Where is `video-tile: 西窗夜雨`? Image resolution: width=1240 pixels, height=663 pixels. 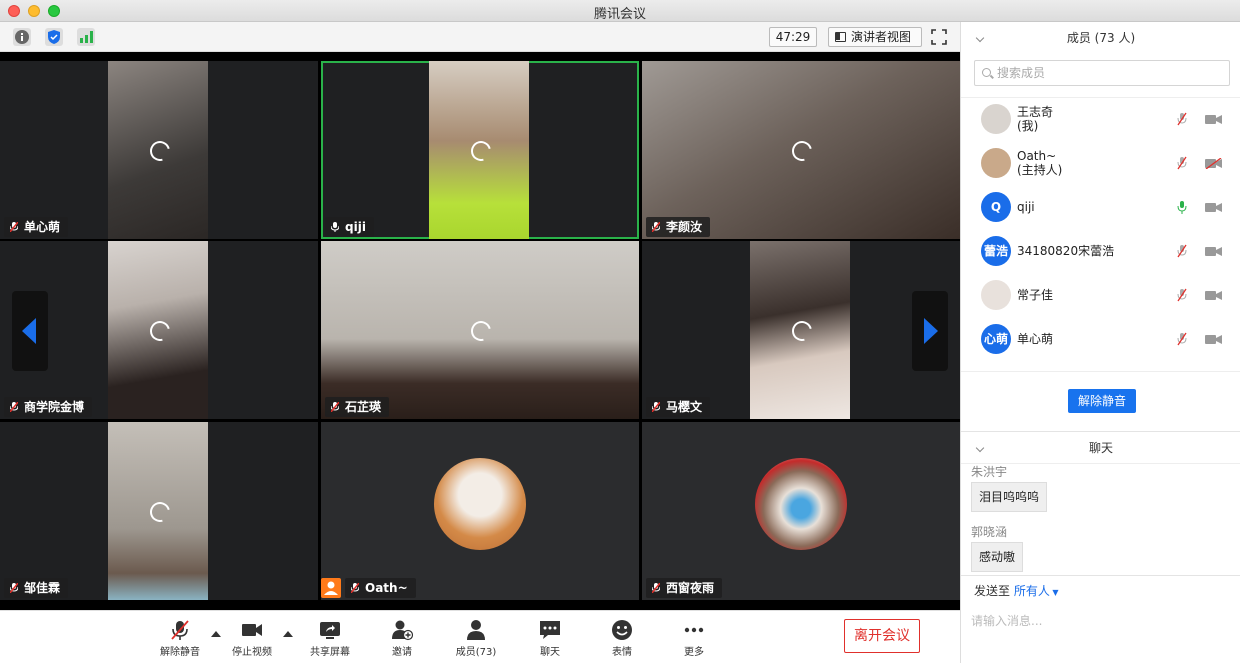 video-tile: 西窗夜雨 is located at coordinates (801, 511).